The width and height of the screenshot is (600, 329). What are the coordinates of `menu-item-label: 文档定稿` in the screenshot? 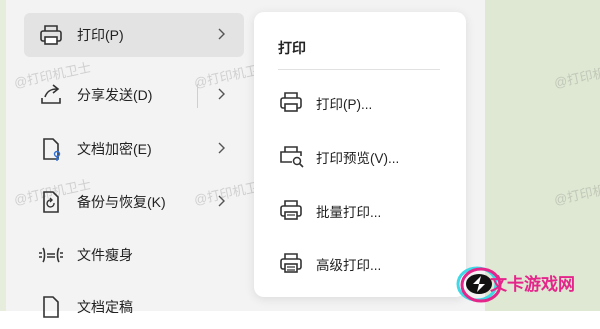 It's located at (105, 307).